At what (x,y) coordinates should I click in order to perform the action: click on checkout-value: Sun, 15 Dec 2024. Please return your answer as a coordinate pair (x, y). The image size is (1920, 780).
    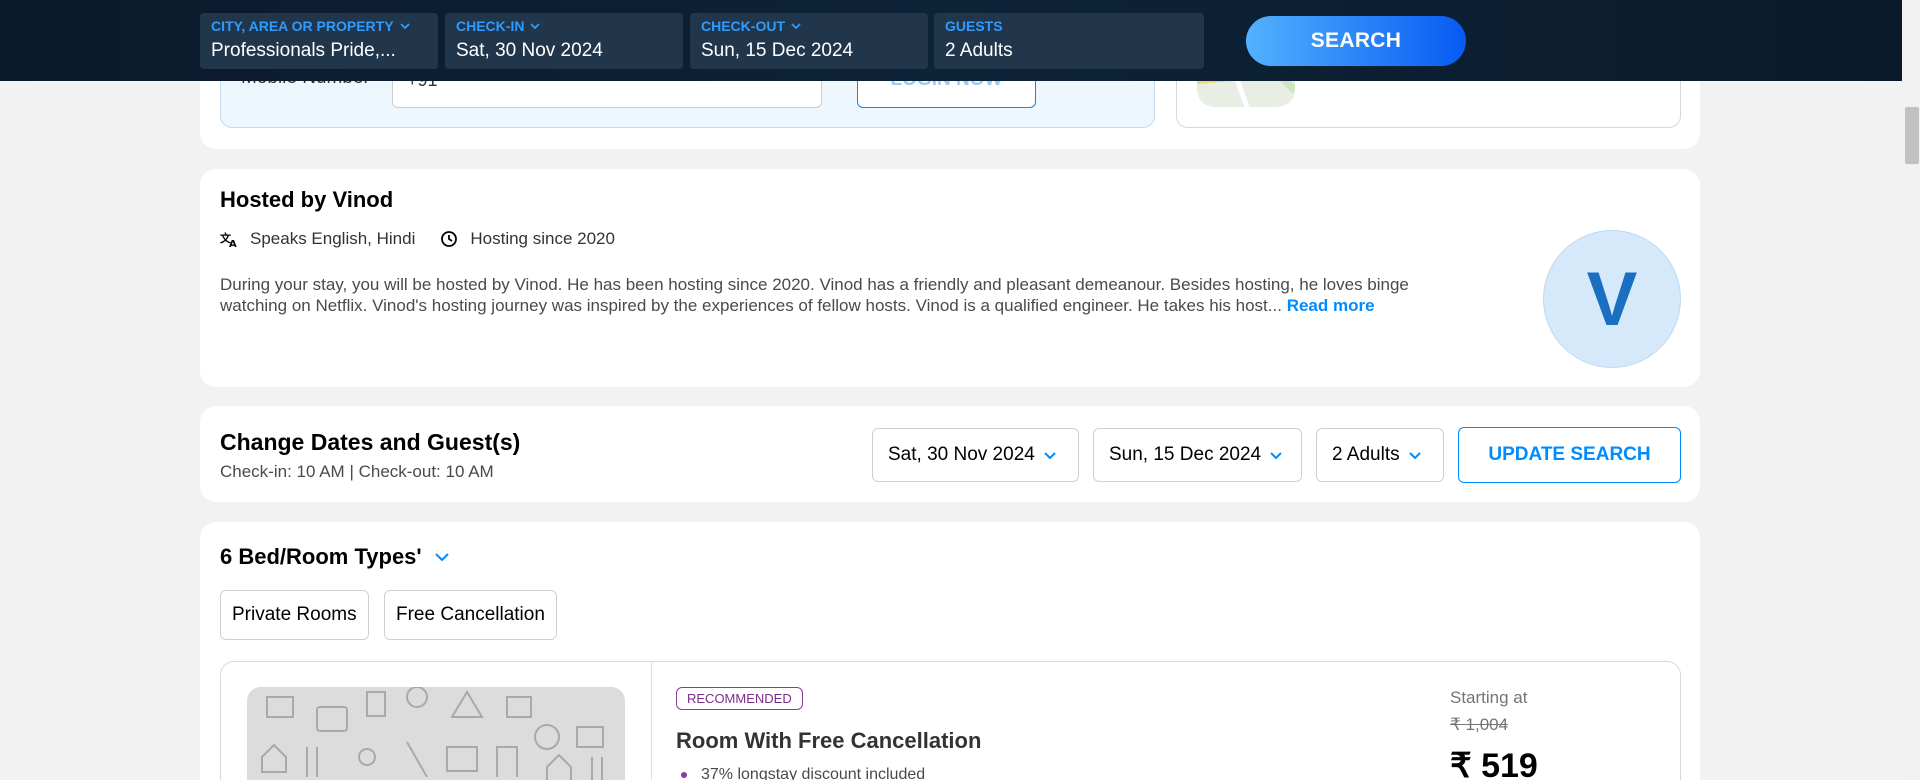
    Looking at the image, I should click on (777, 50).